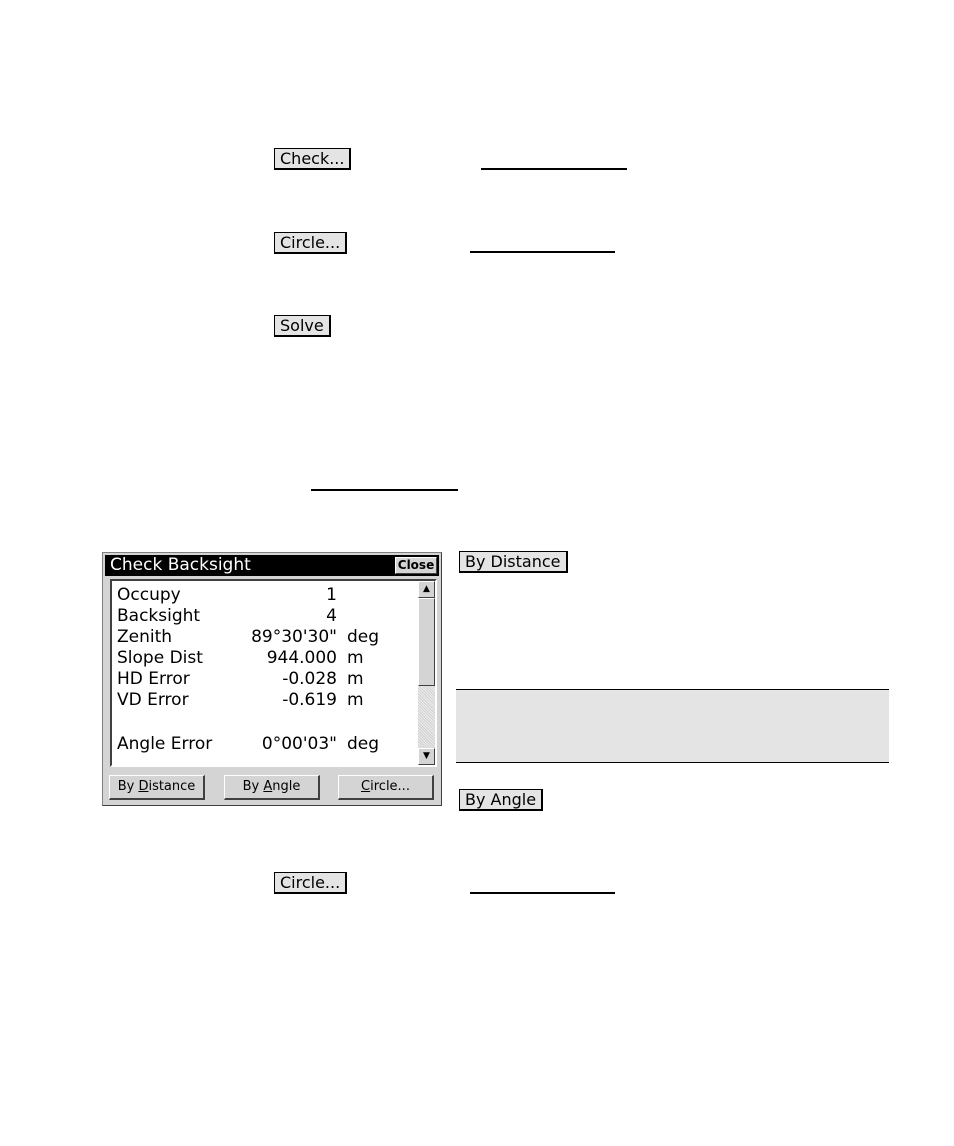  I want to click on by-distance-button: By Distance, so click(513, 562).